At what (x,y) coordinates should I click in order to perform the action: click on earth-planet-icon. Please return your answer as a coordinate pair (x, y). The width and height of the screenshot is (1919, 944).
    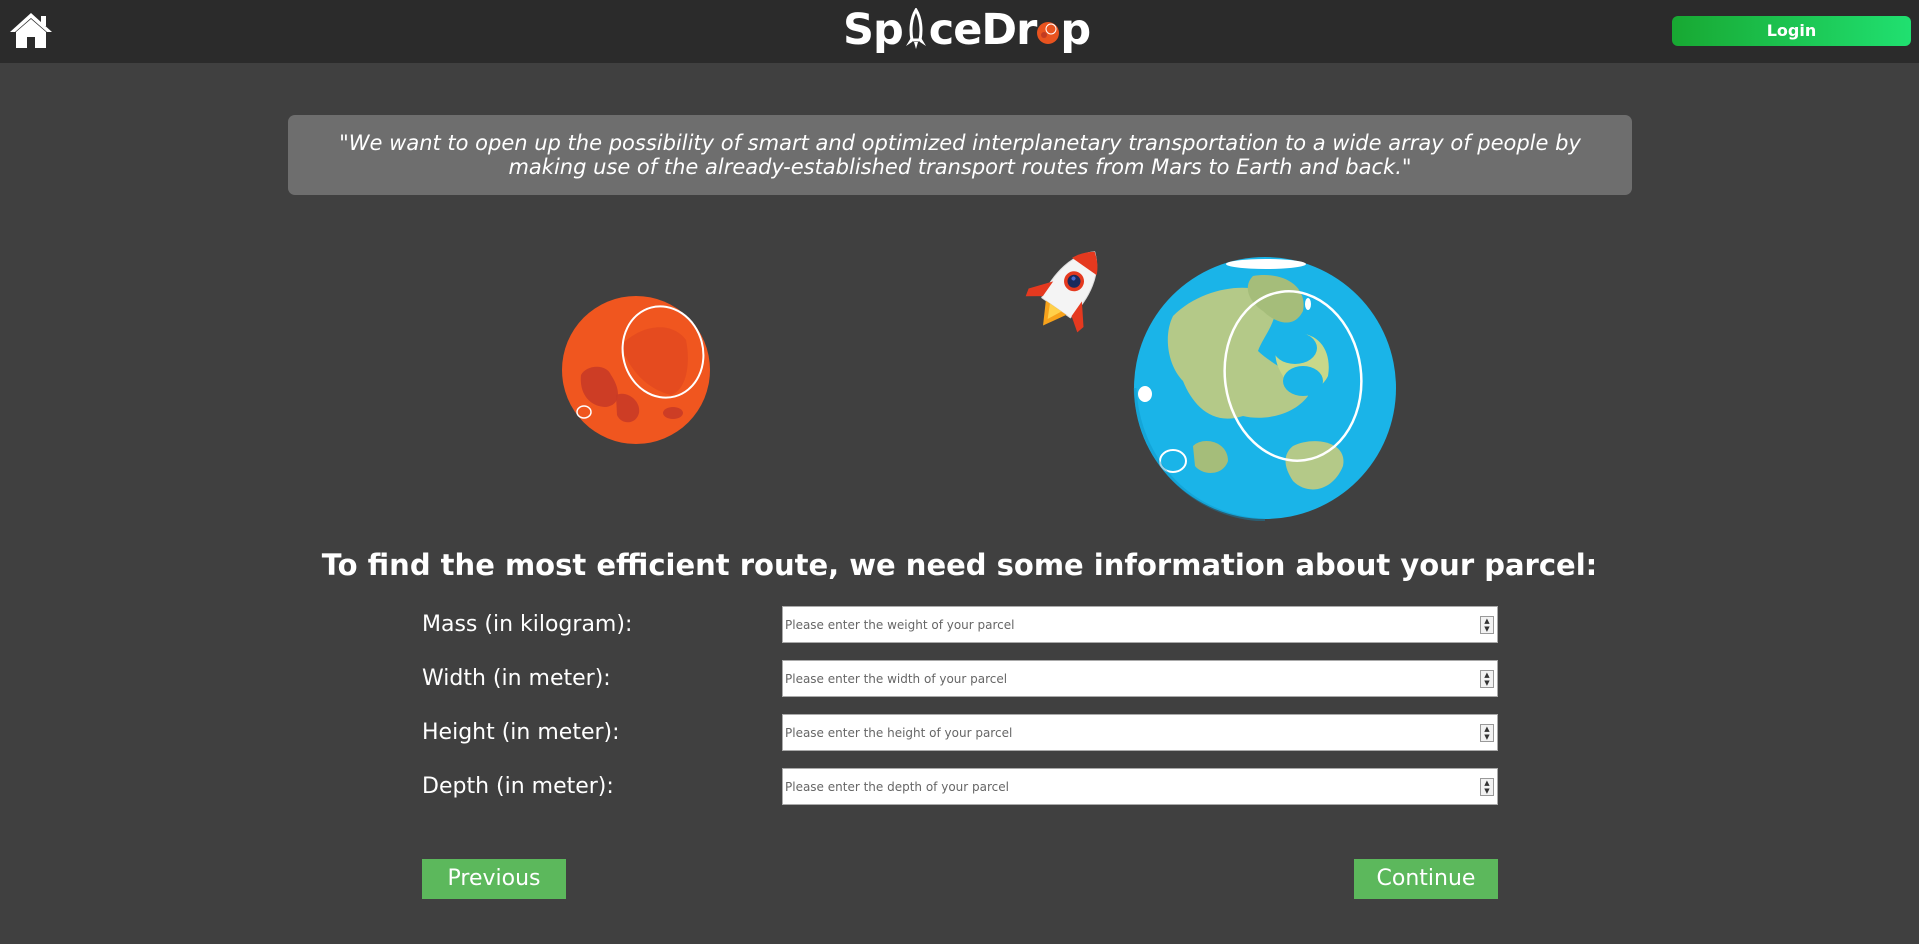
    Looking at the image, I should click on (1265, 389).